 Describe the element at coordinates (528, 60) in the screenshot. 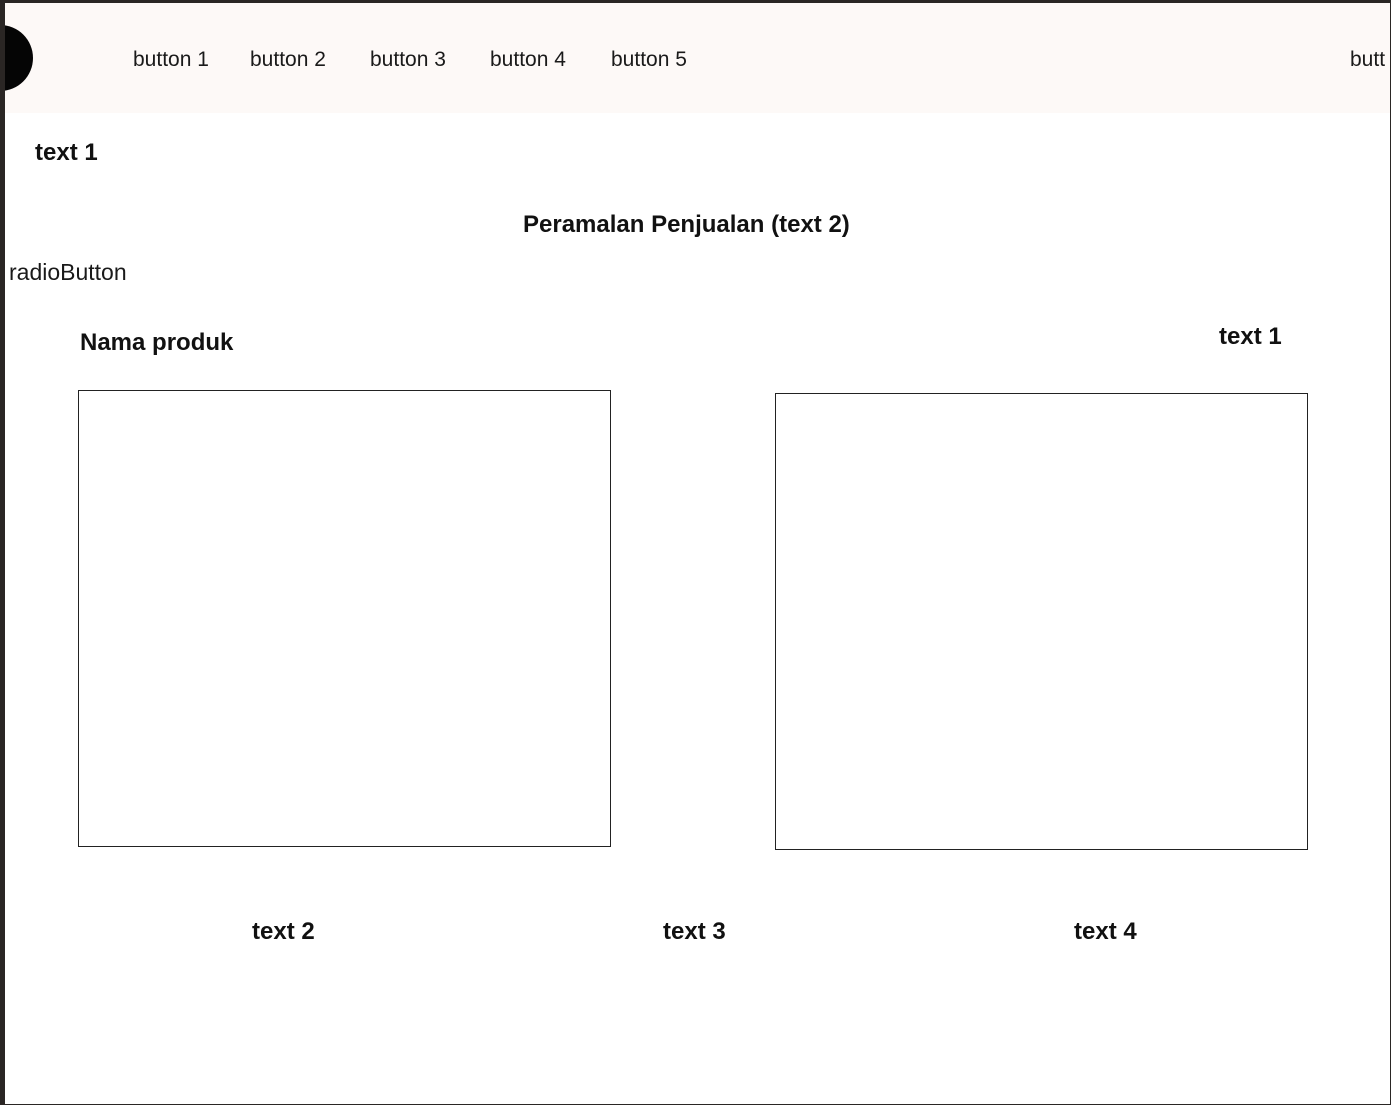

I see `nav-button-4: button 4` at that location.